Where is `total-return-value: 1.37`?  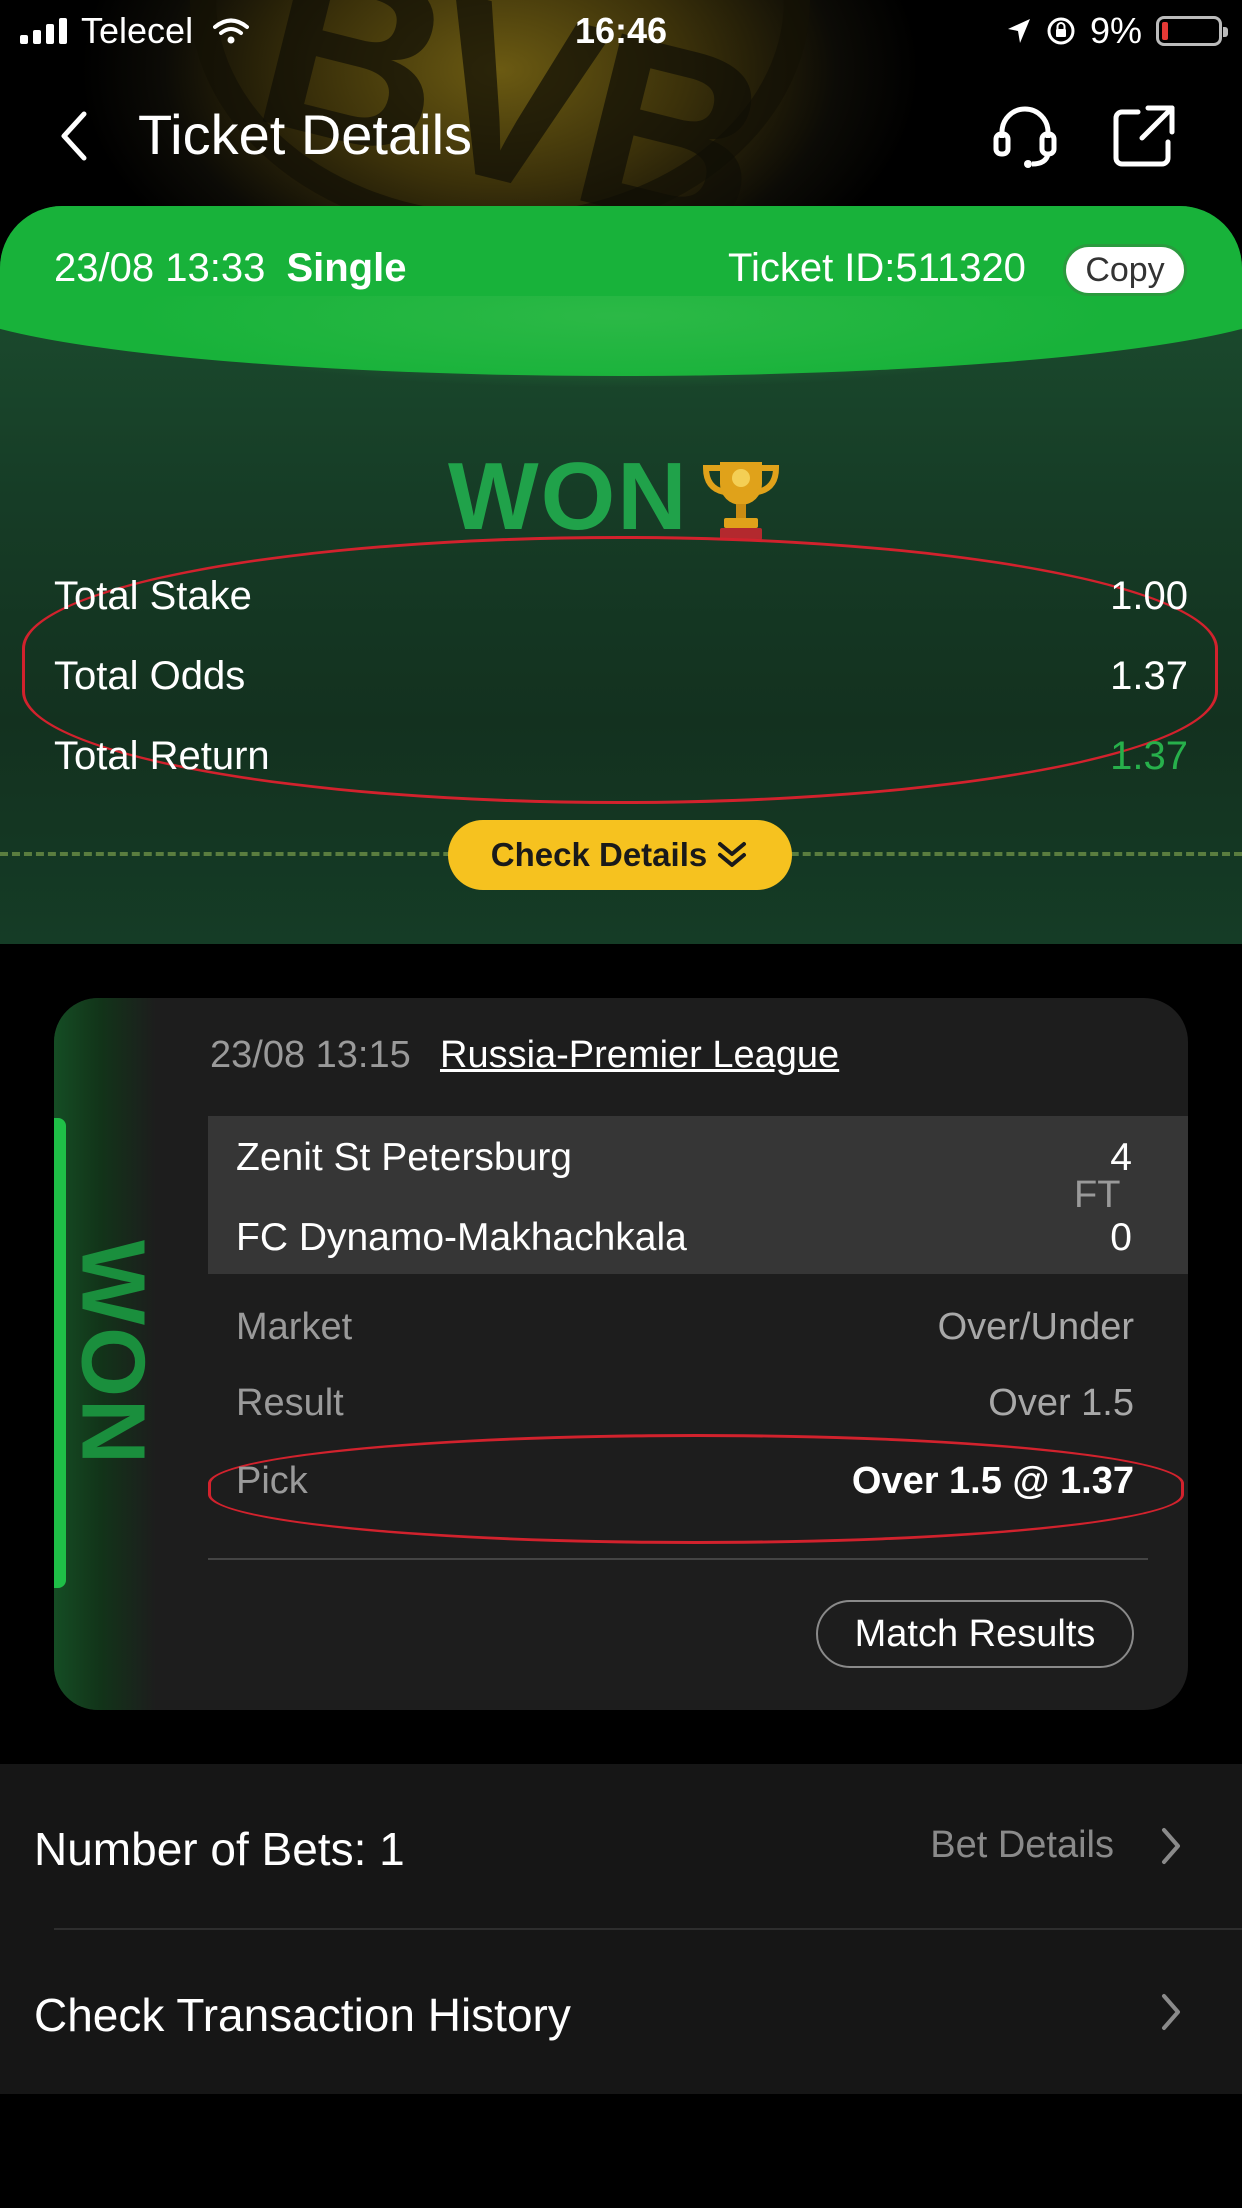
total-return-value: 1.37 is located at coordinates (1149, 756).